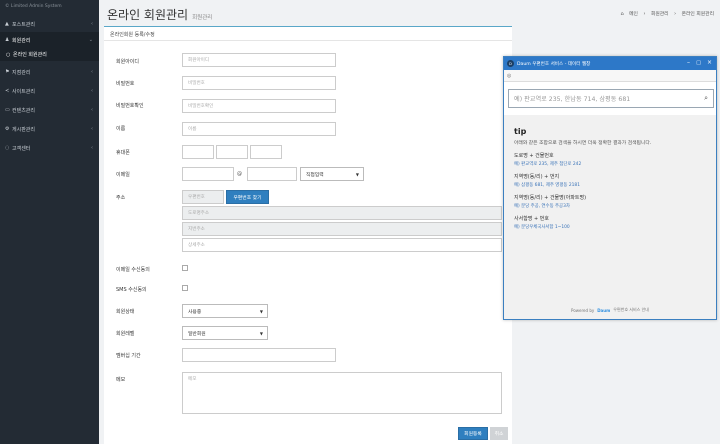 The image size is (720, 444). What do you see at coordinates (33, 6) in the screenshot?
I see `sidebar-brand: © Limited Admin System` at bounding box center [33, 6].